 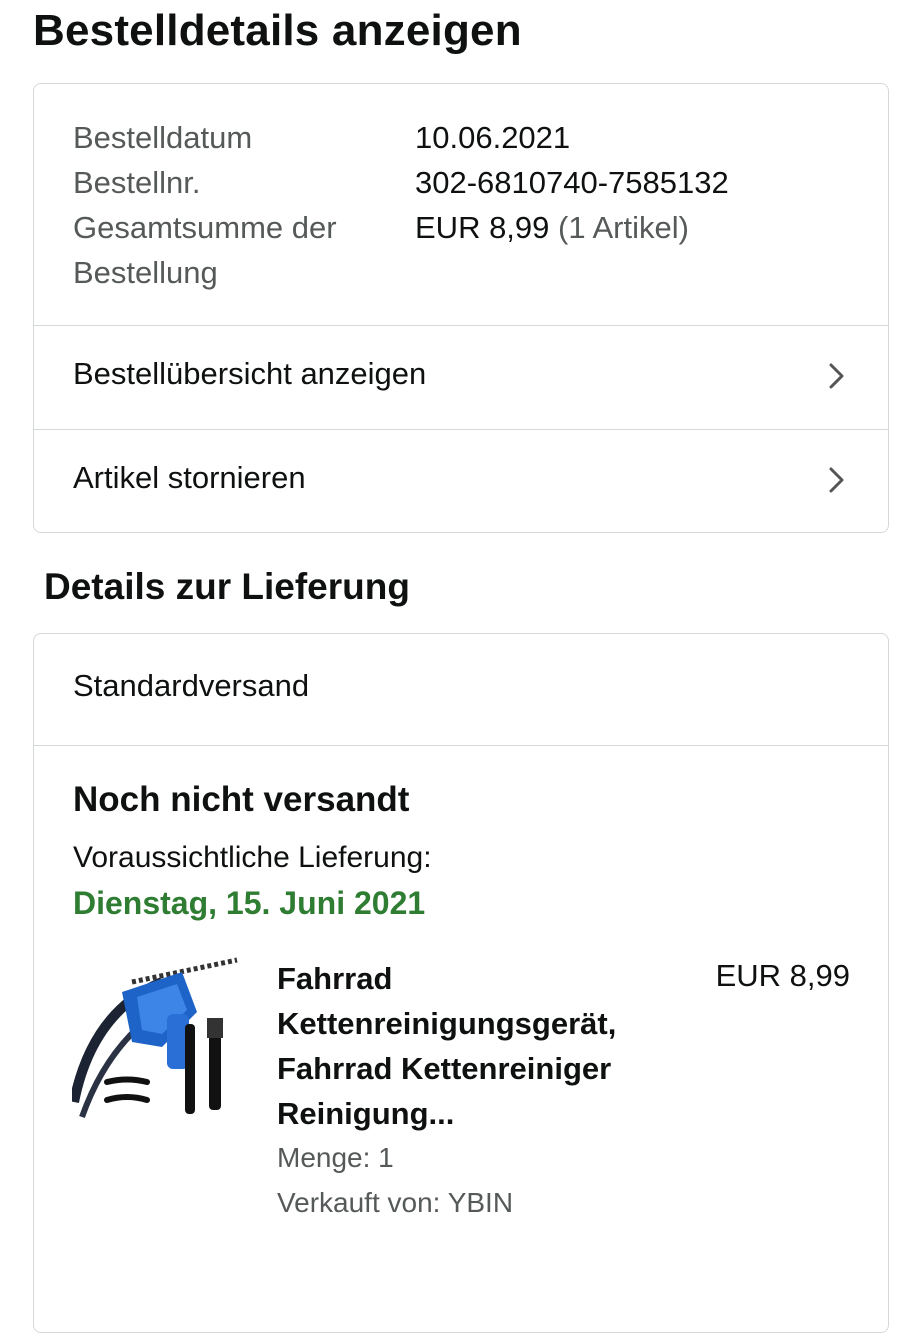 What do you see at coordinates (277, 30) in the screenshot?
I see `page-title: Bestelldetails anzeigen` at bounding box center [277, 30].